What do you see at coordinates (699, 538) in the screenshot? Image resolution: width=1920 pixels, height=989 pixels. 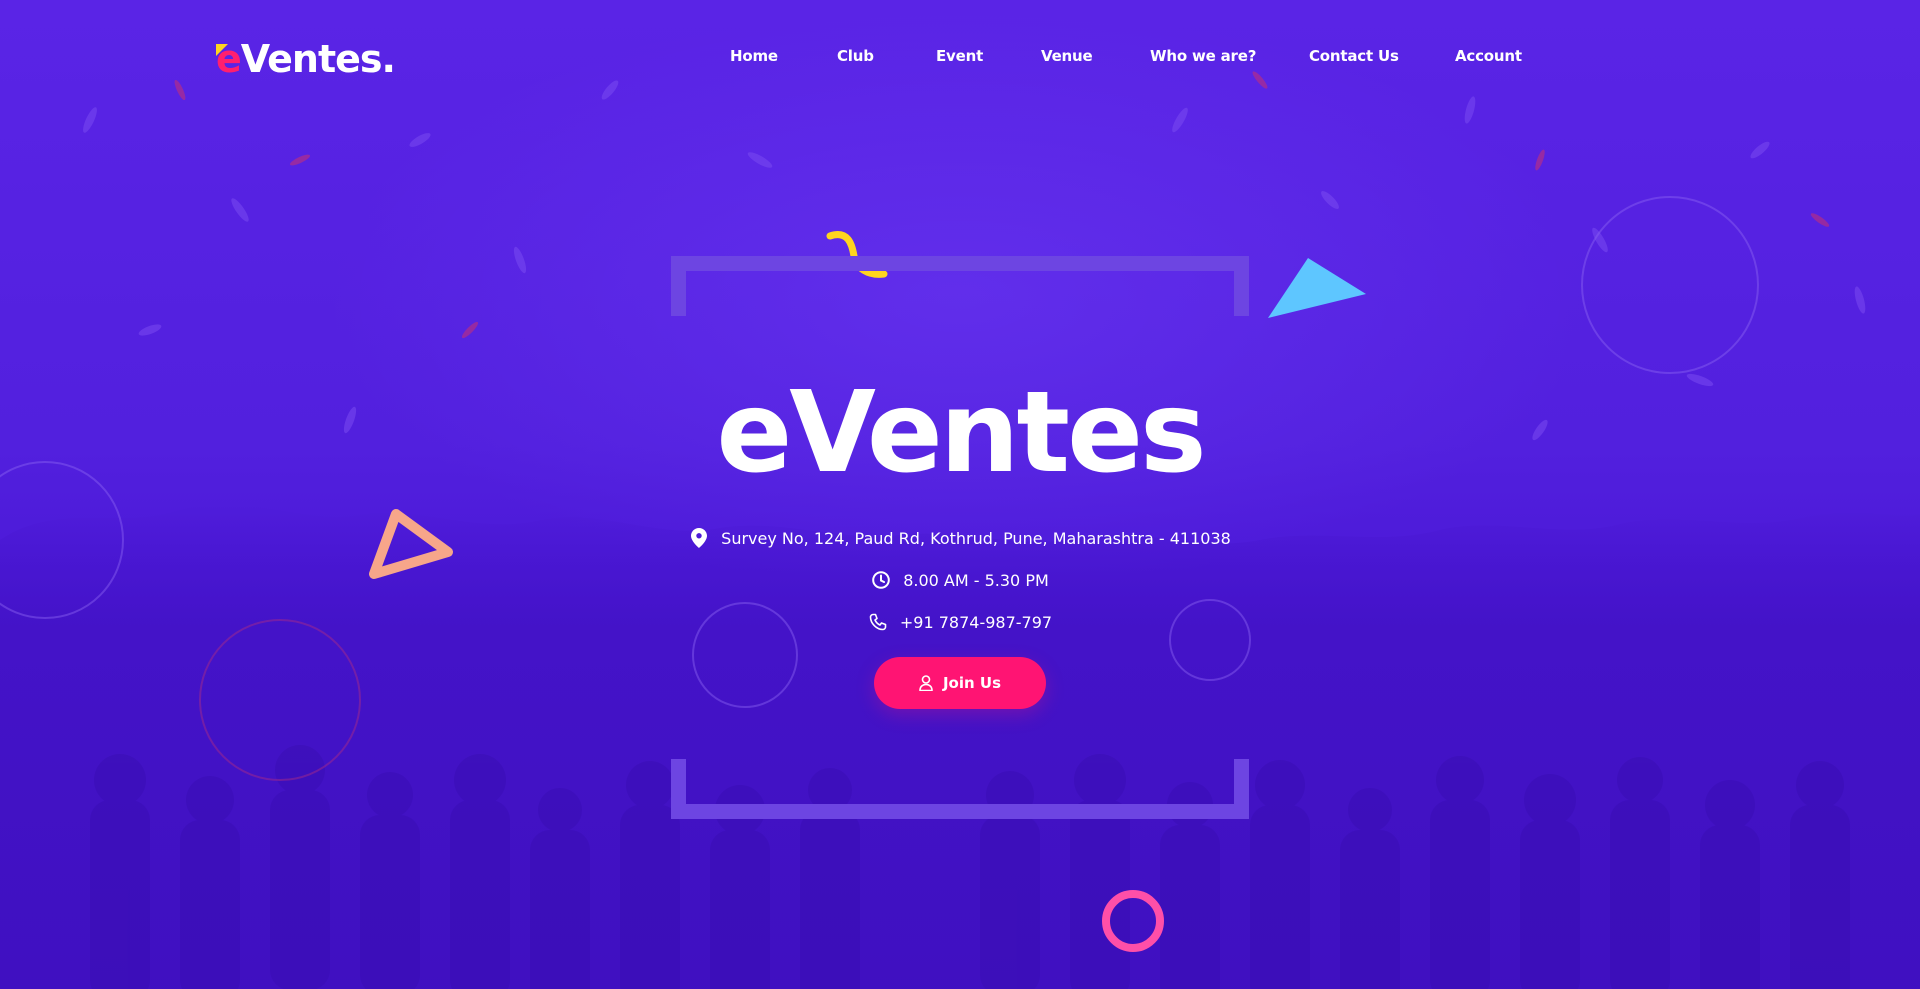 I see `map-pin-icon` at bounding box center [699, 538].